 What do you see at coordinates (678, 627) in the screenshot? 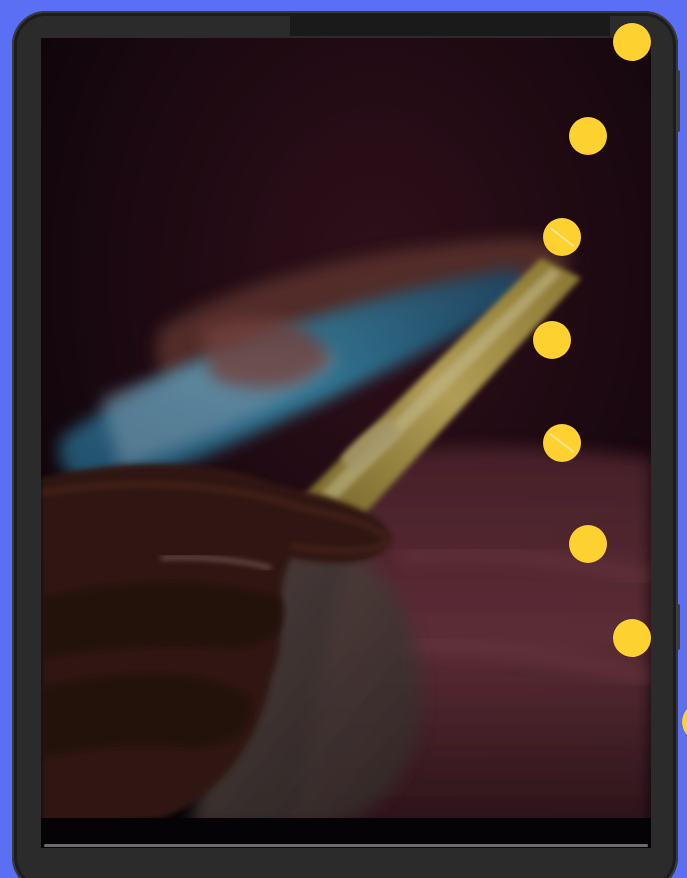
I see `side-button` at bounding box center [678, 627].